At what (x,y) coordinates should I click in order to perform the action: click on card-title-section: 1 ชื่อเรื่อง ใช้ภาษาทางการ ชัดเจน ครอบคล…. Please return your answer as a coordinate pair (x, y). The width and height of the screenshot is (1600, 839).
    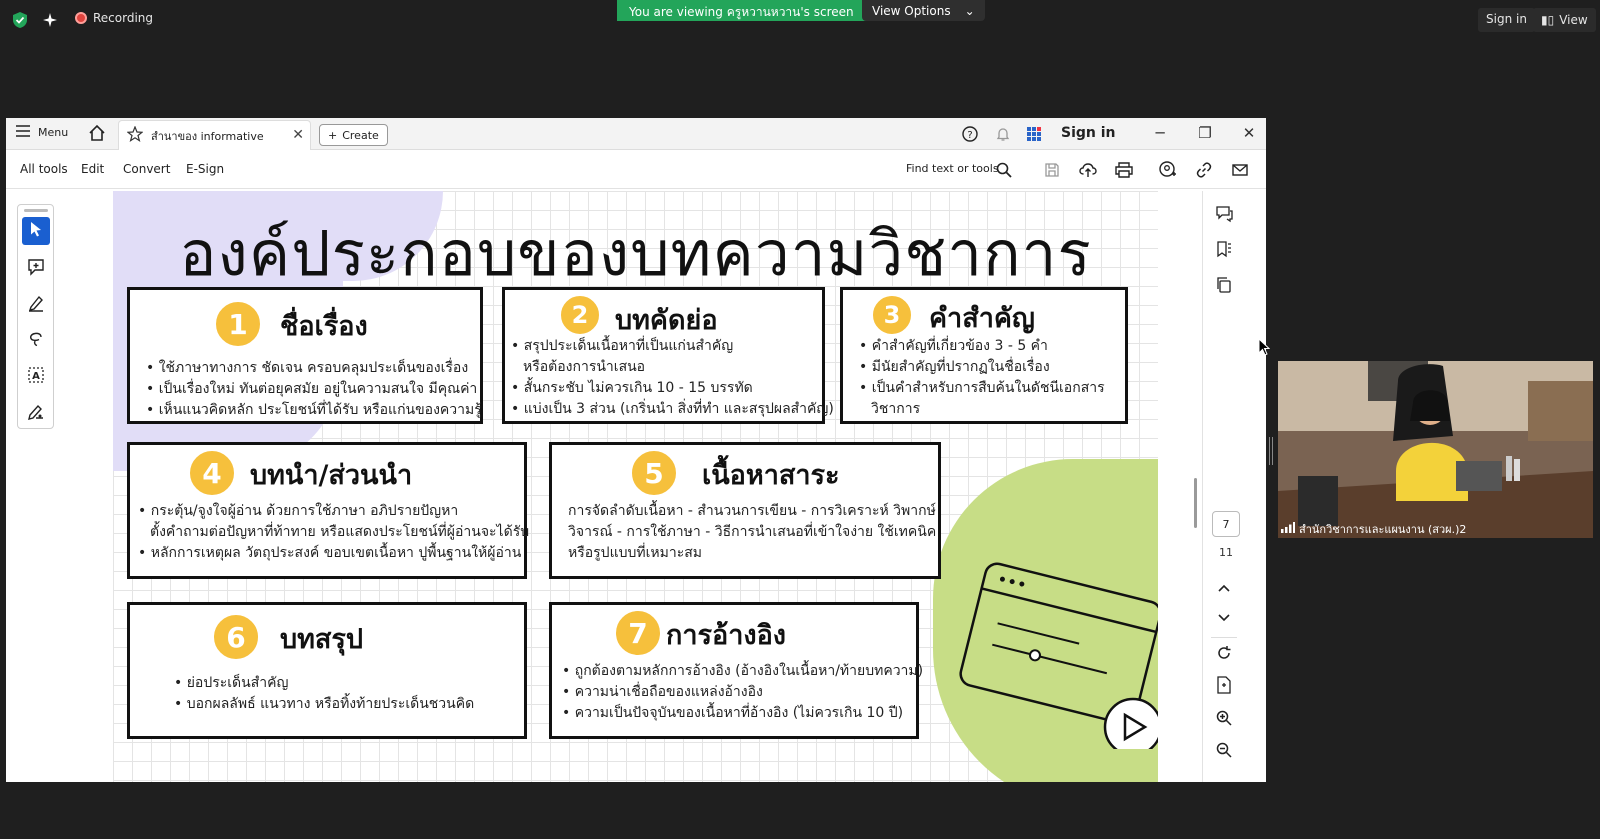
    Looking at the image, I should click on (305, 355).